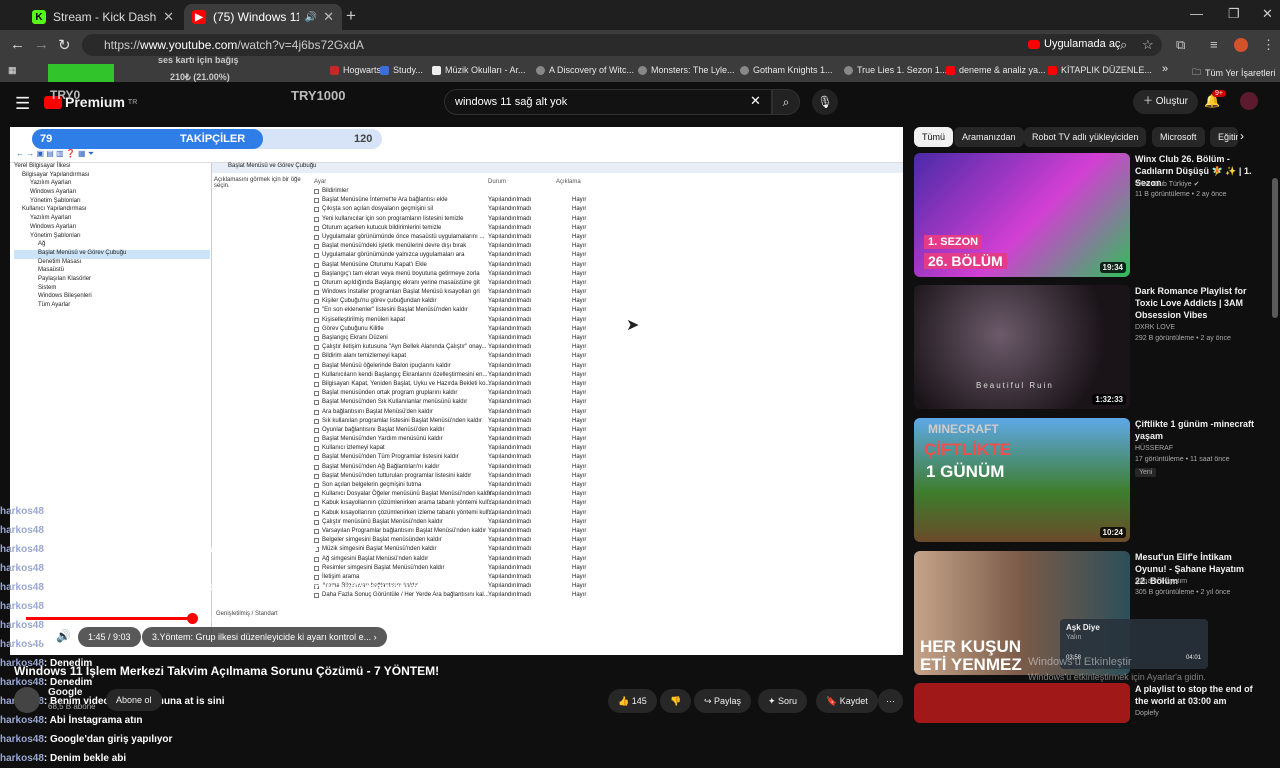  I want to click on miniplayer-icon: ▣, so click(849, 636).